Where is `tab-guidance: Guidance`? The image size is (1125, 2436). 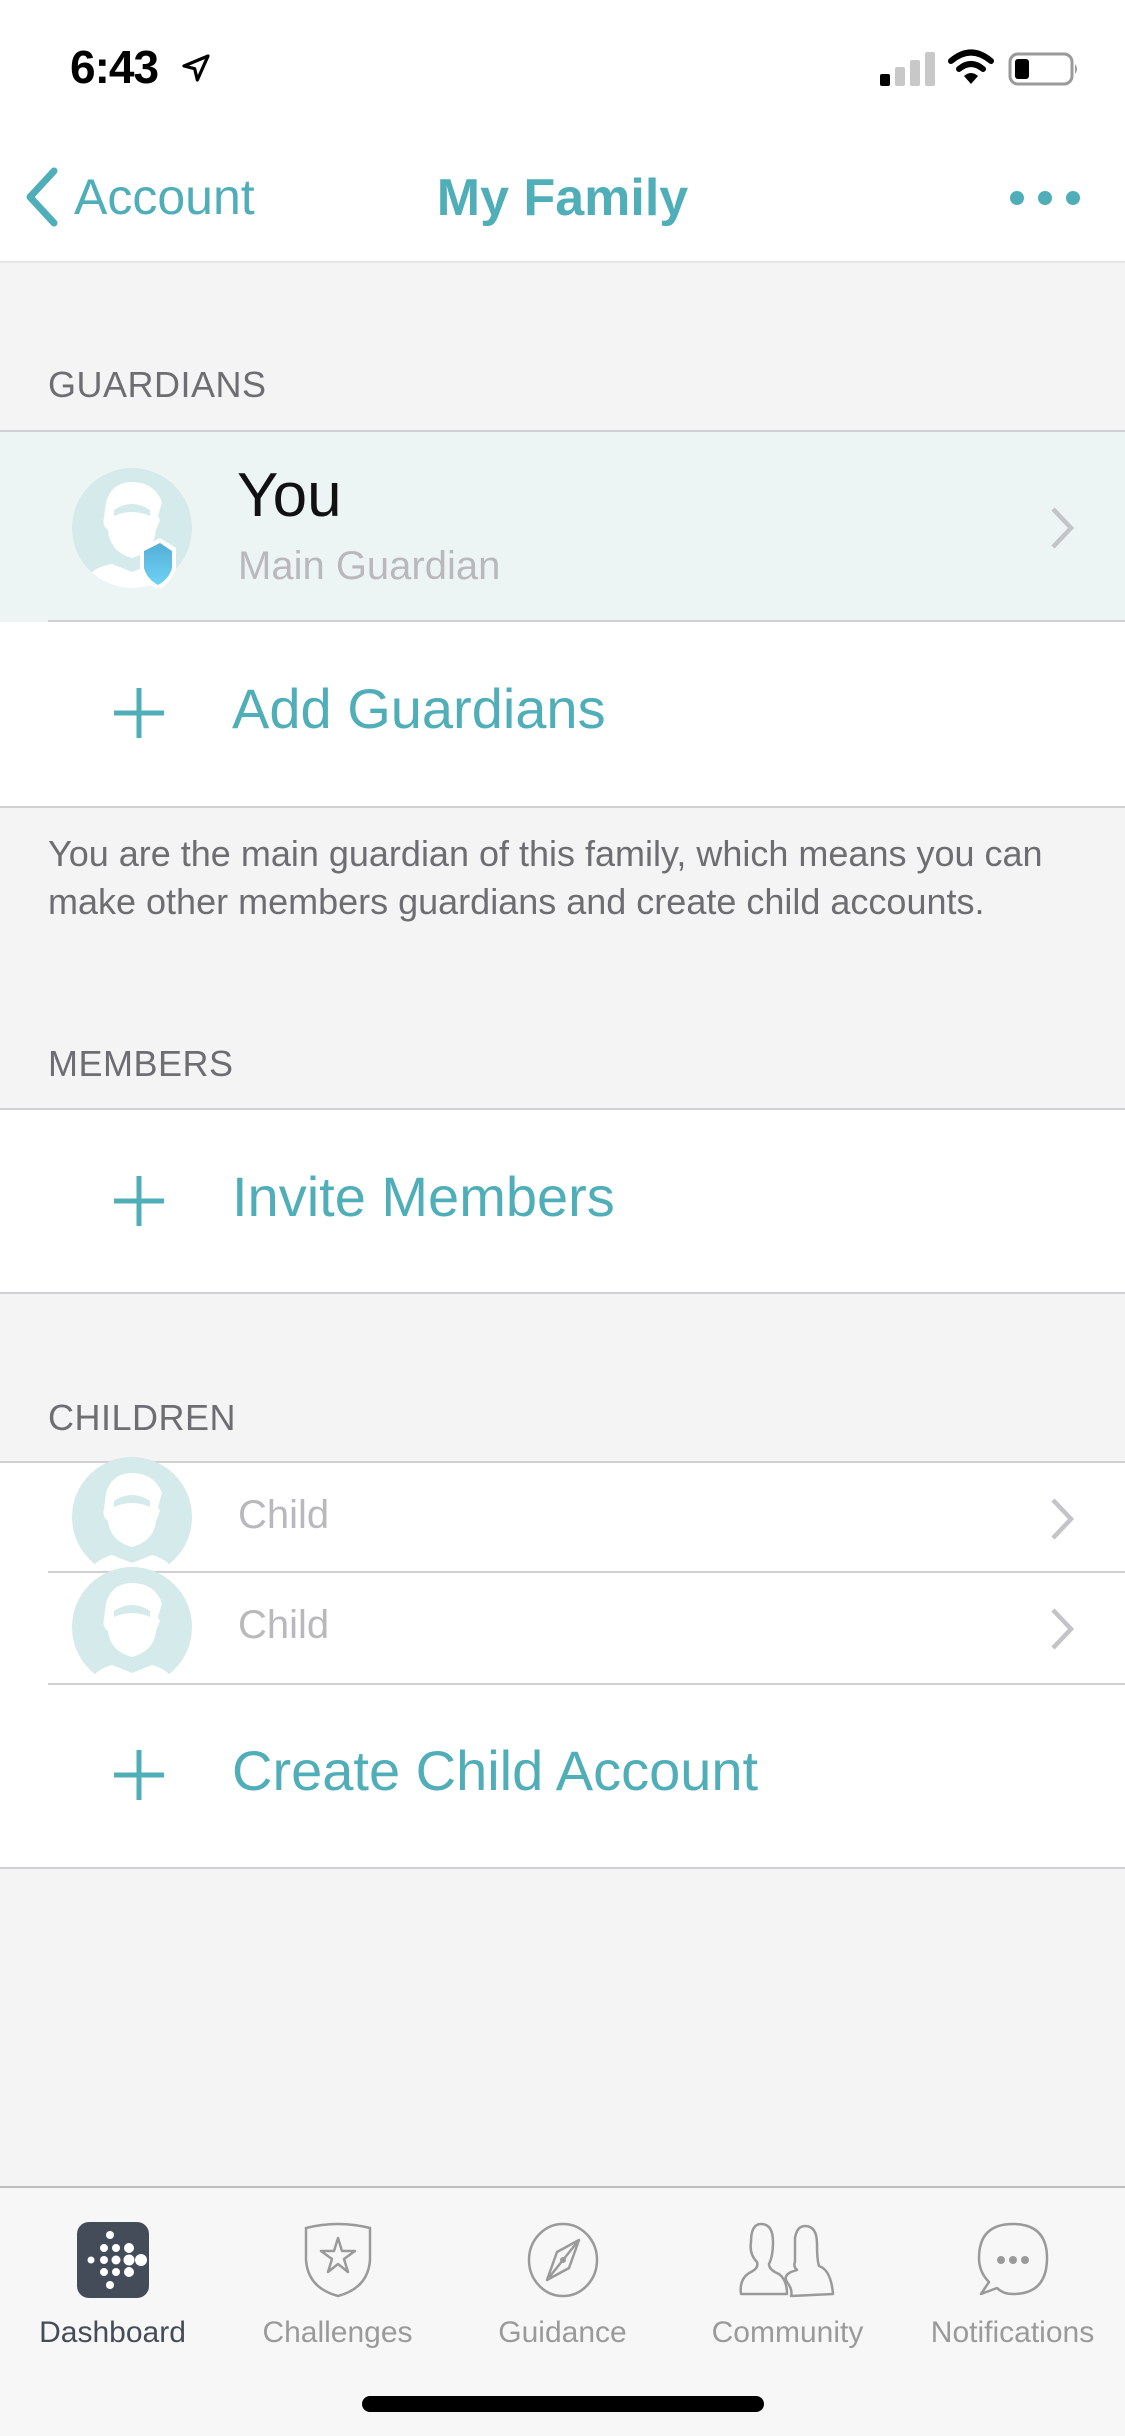
tab-guidance: Guidance is located at coordinates (562, 2285).